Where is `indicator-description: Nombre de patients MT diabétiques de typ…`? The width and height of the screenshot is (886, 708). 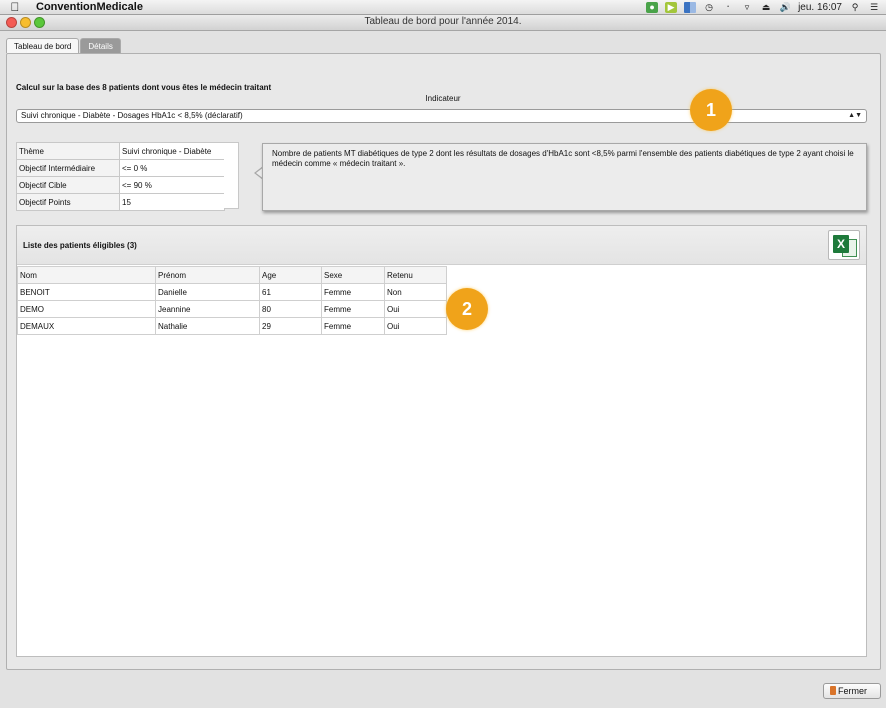
indicator-description: Nombre de patients MT diabétiques de typ… is located at coordinates (564, 177).